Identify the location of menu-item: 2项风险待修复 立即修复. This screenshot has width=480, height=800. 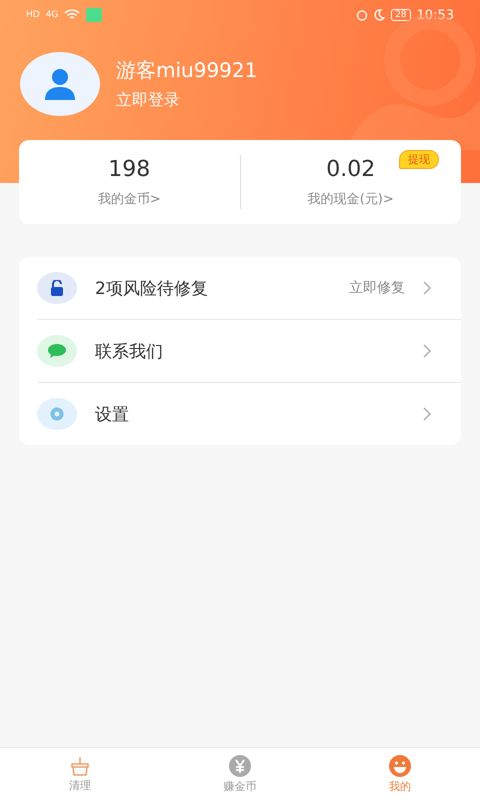
(249, 288).